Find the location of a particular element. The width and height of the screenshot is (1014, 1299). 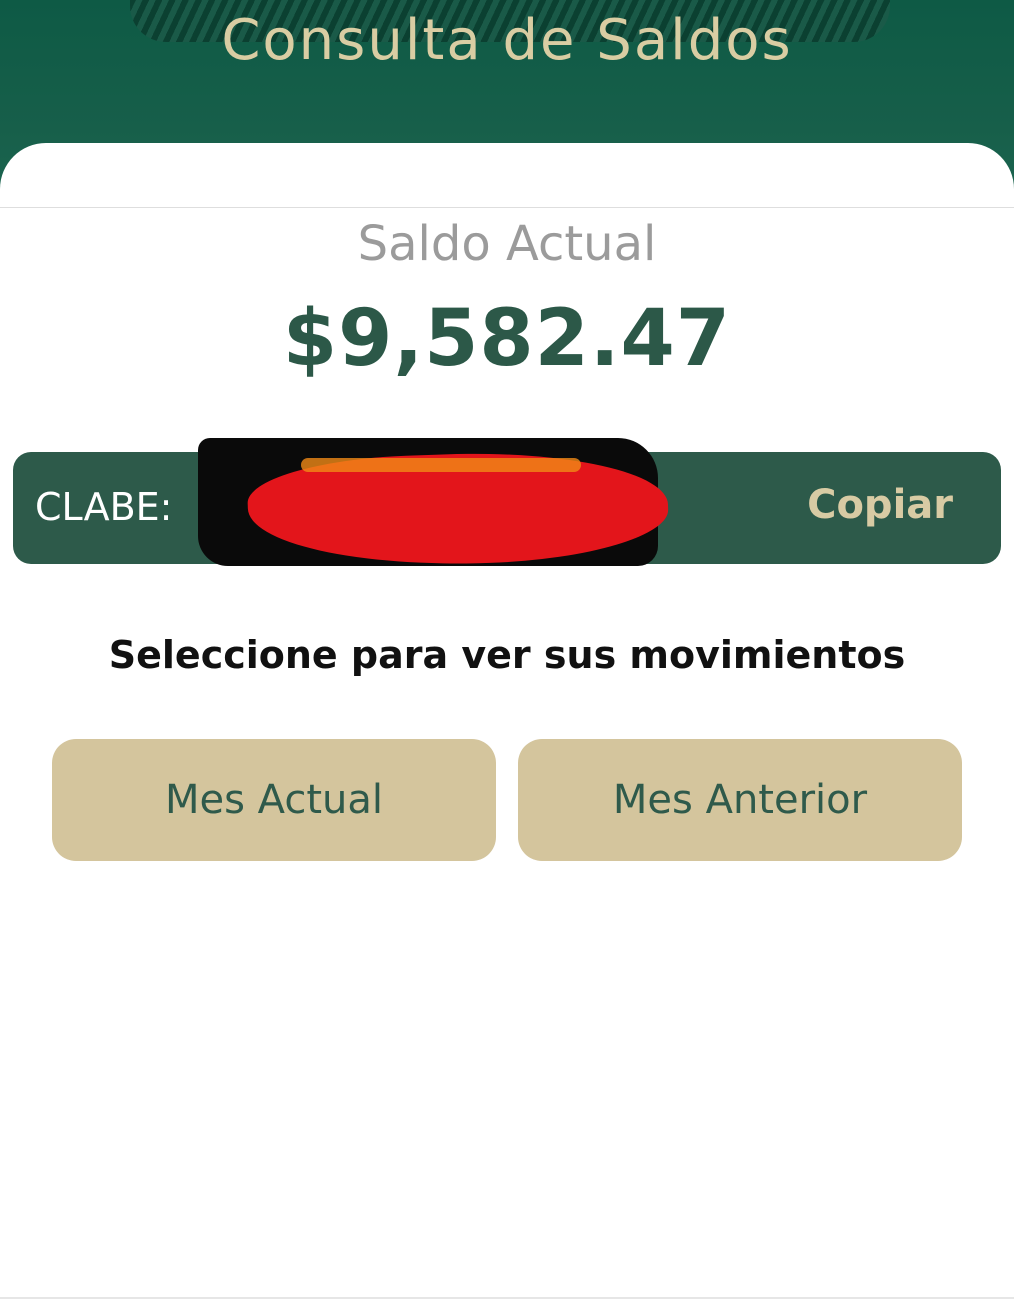

movements-prompt: Seleccione para ver sus movimientos is located at coordinates (507, 655).